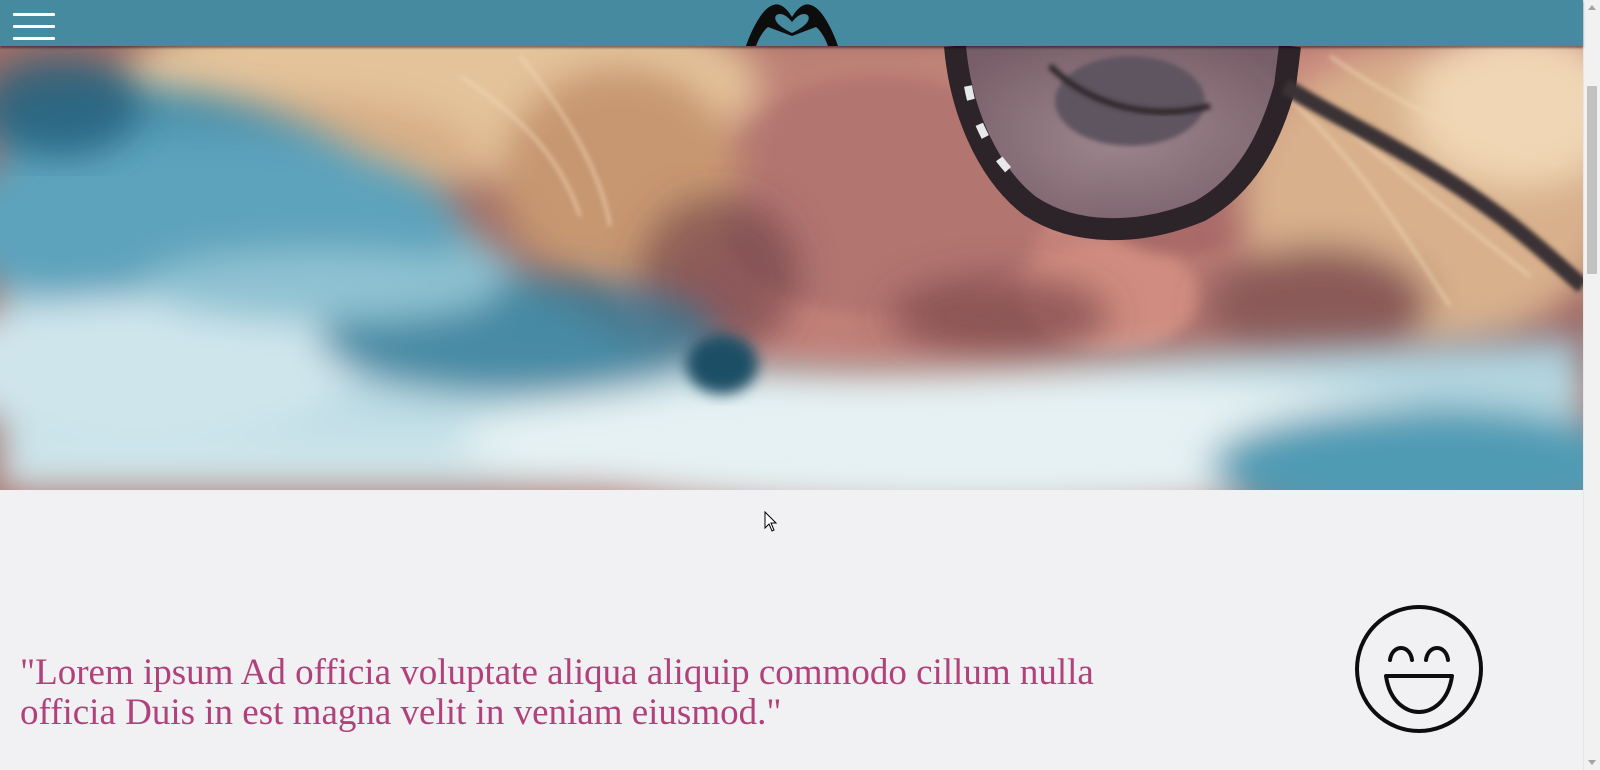 The width and height of the screenshot is (1600, 770). I want to click on heart-hands-logo-icon, so click(792, 23).